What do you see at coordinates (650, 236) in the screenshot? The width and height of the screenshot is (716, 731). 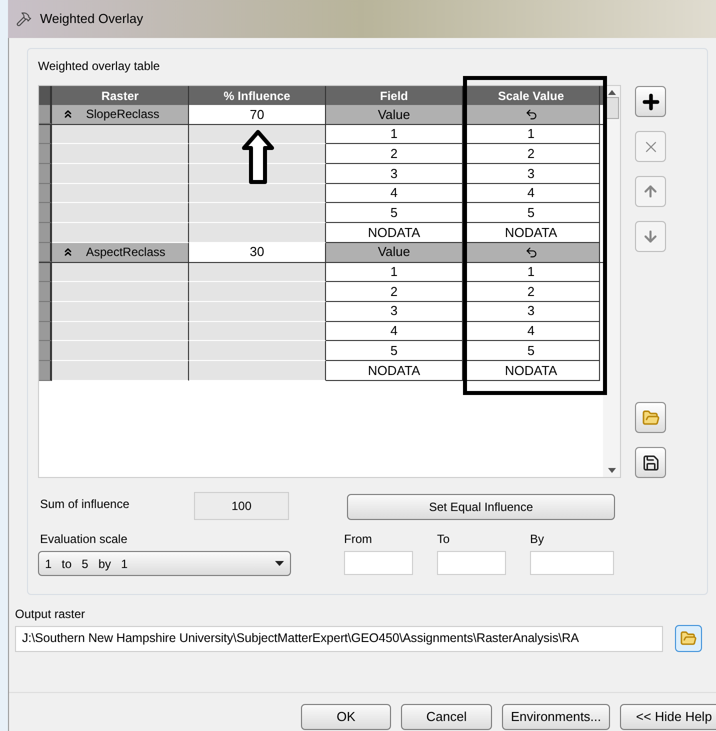 I see `move-down-button` at bounding box center [650, 236].